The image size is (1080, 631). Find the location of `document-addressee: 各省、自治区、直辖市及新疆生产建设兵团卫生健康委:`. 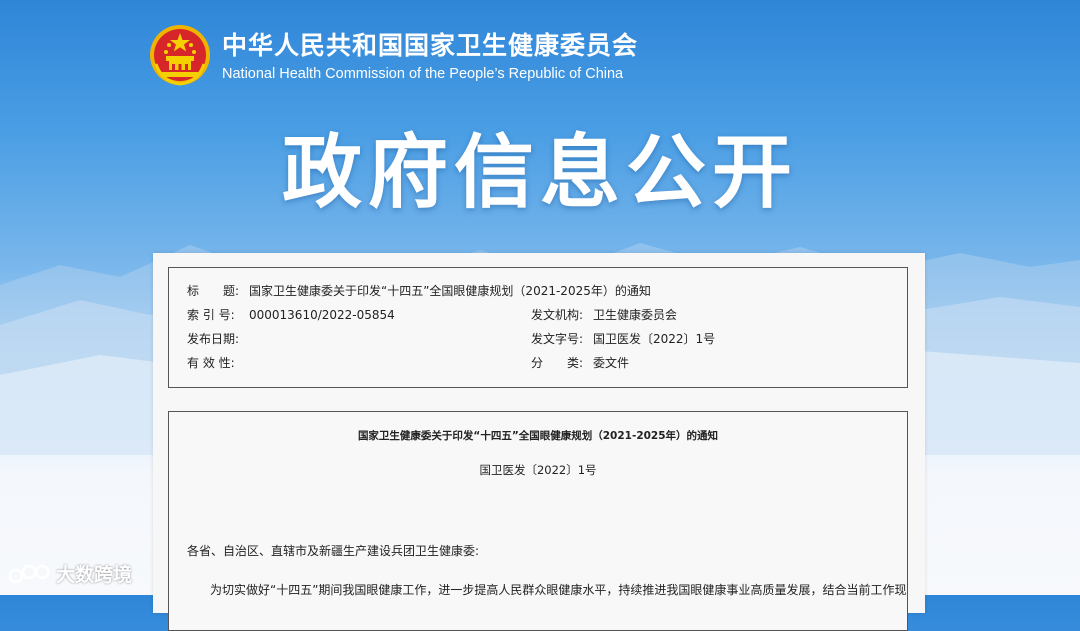

document-addressee: 各省、自治区、直辖市及新疆生产建设兵团卫生健康委: is located at coordinates (333, 551).